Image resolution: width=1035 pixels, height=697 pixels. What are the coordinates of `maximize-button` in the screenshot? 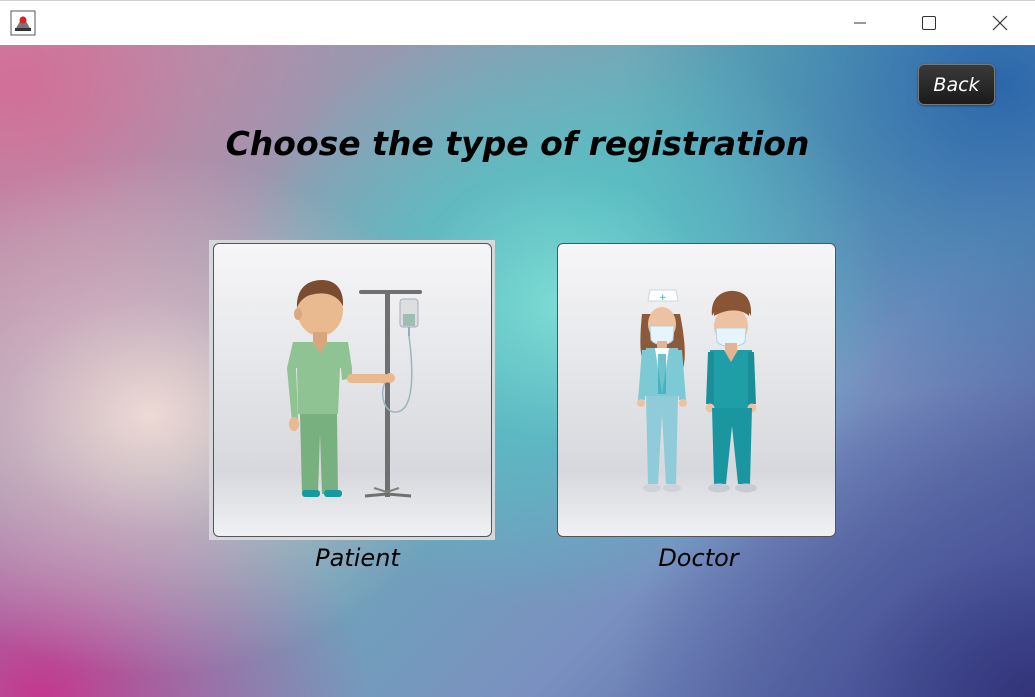 It's located at (929, 23).